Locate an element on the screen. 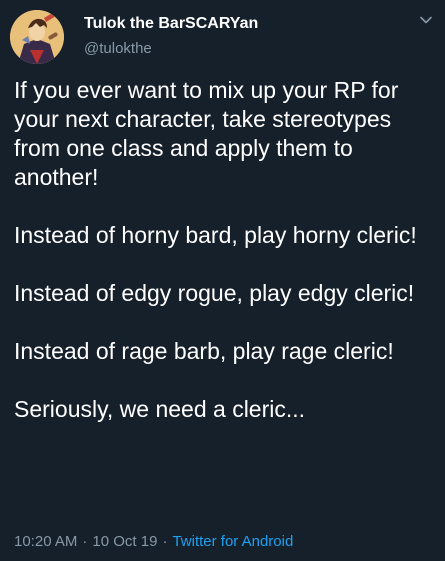 The width and height of the screenshot is (445, 561). tweet-paragraph: Instead of edgy rogue, play edgy cleric! is located at coordinates (214, 293).